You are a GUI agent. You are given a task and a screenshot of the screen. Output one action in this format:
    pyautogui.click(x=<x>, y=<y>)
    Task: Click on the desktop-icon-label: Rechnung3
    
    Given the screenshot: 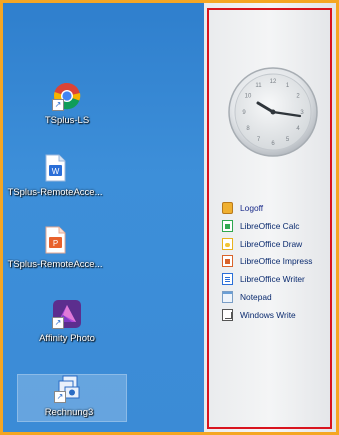 What is the action you would take?
    pyautogui.click(x=69, y=412)
    